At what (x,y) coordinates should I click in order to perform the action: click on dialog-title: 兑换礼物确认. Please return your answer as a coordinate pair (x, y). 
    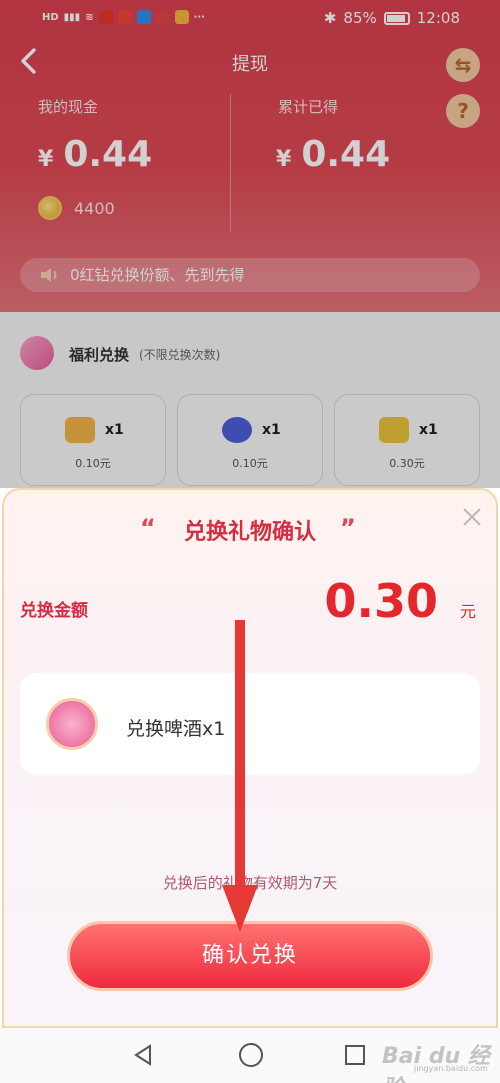
    Looking at the image, I should click on (249, 532).